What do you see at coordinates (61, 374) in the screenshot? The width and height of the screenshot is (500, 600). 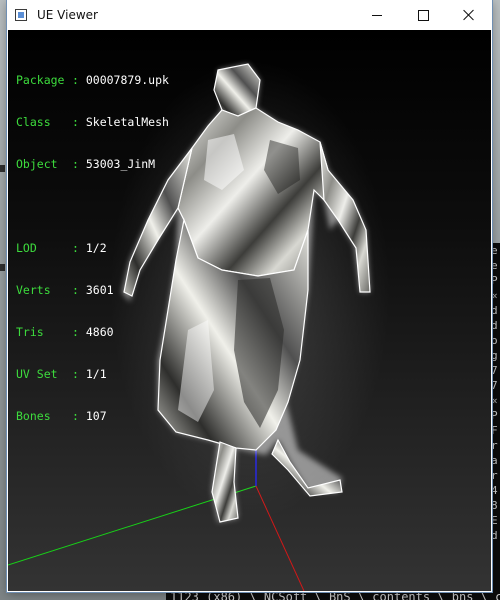 I see `info-row-uv-set: UV Set: 1/1` at bounding box center [61, 374].